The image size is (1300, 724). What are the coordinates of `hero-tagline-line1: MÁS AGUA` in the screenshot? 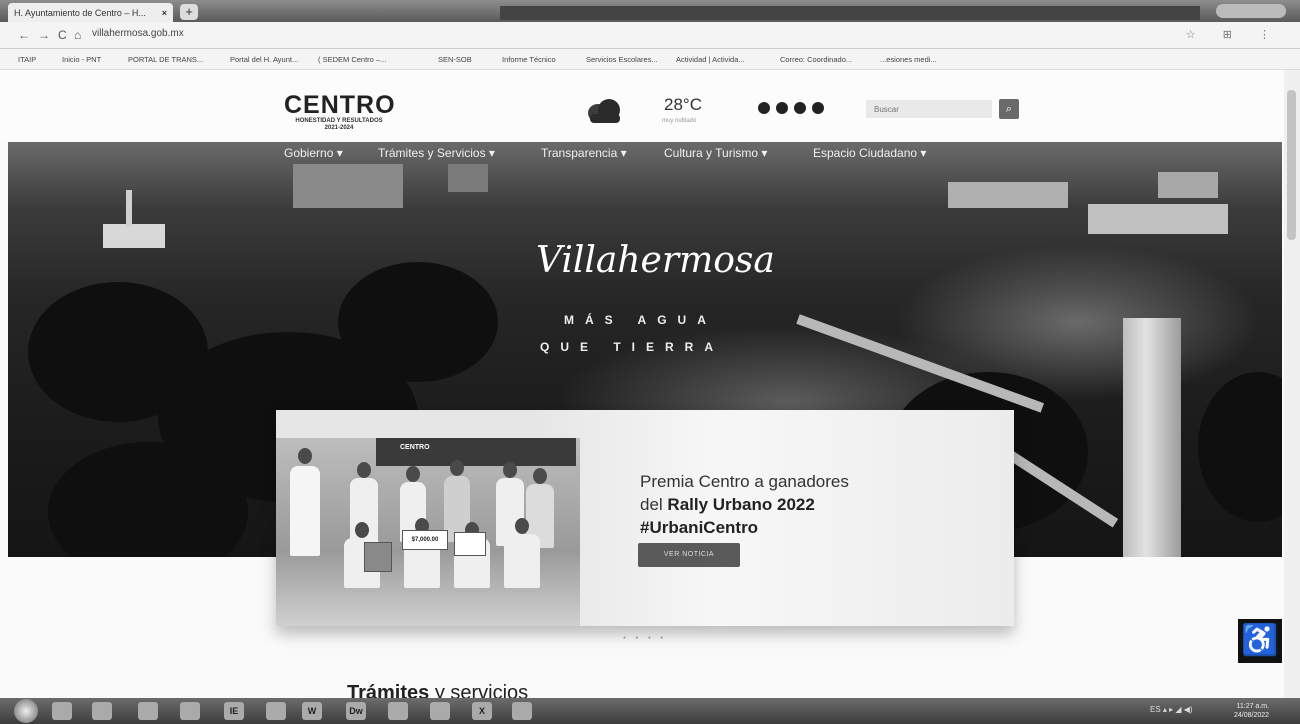 It's located at (640, 320).